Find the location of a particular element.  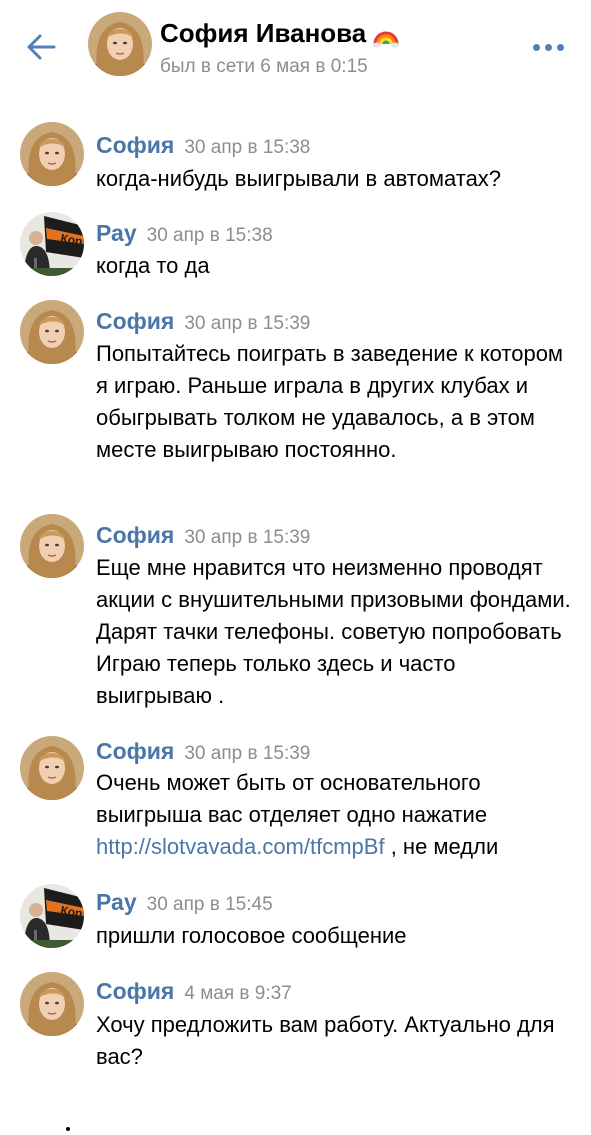

header-avatar is located at coordinates (120, 44).